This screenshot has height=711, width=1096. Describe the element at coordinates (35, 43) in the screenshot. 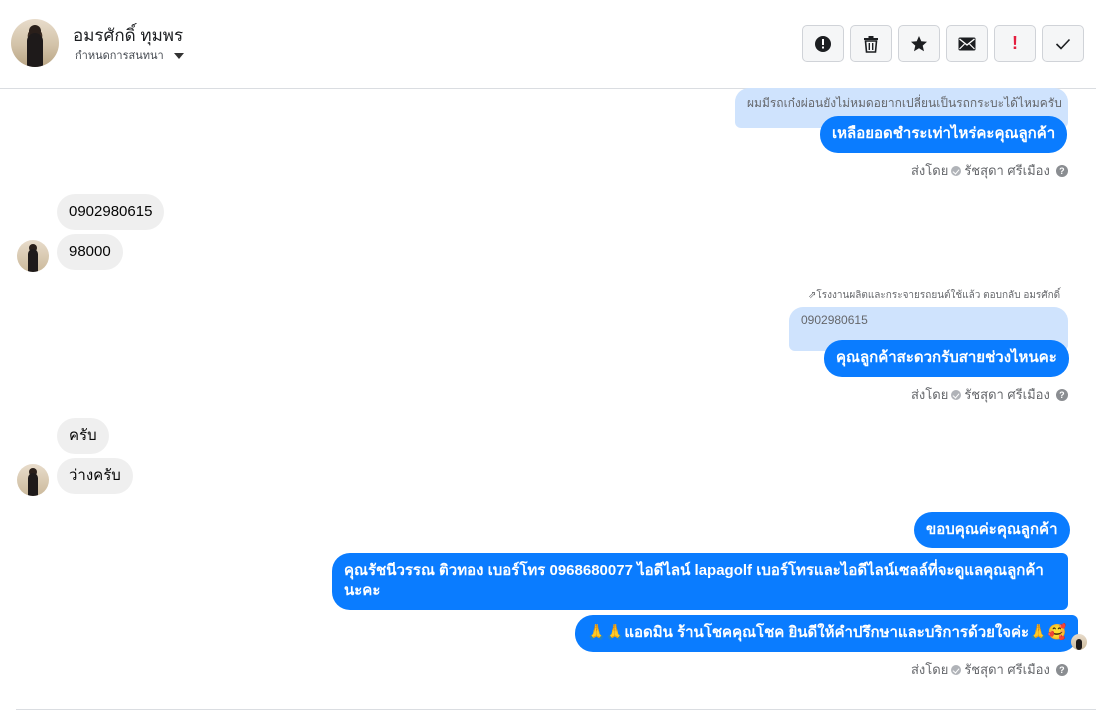

I see `contact-avatar` at that location.